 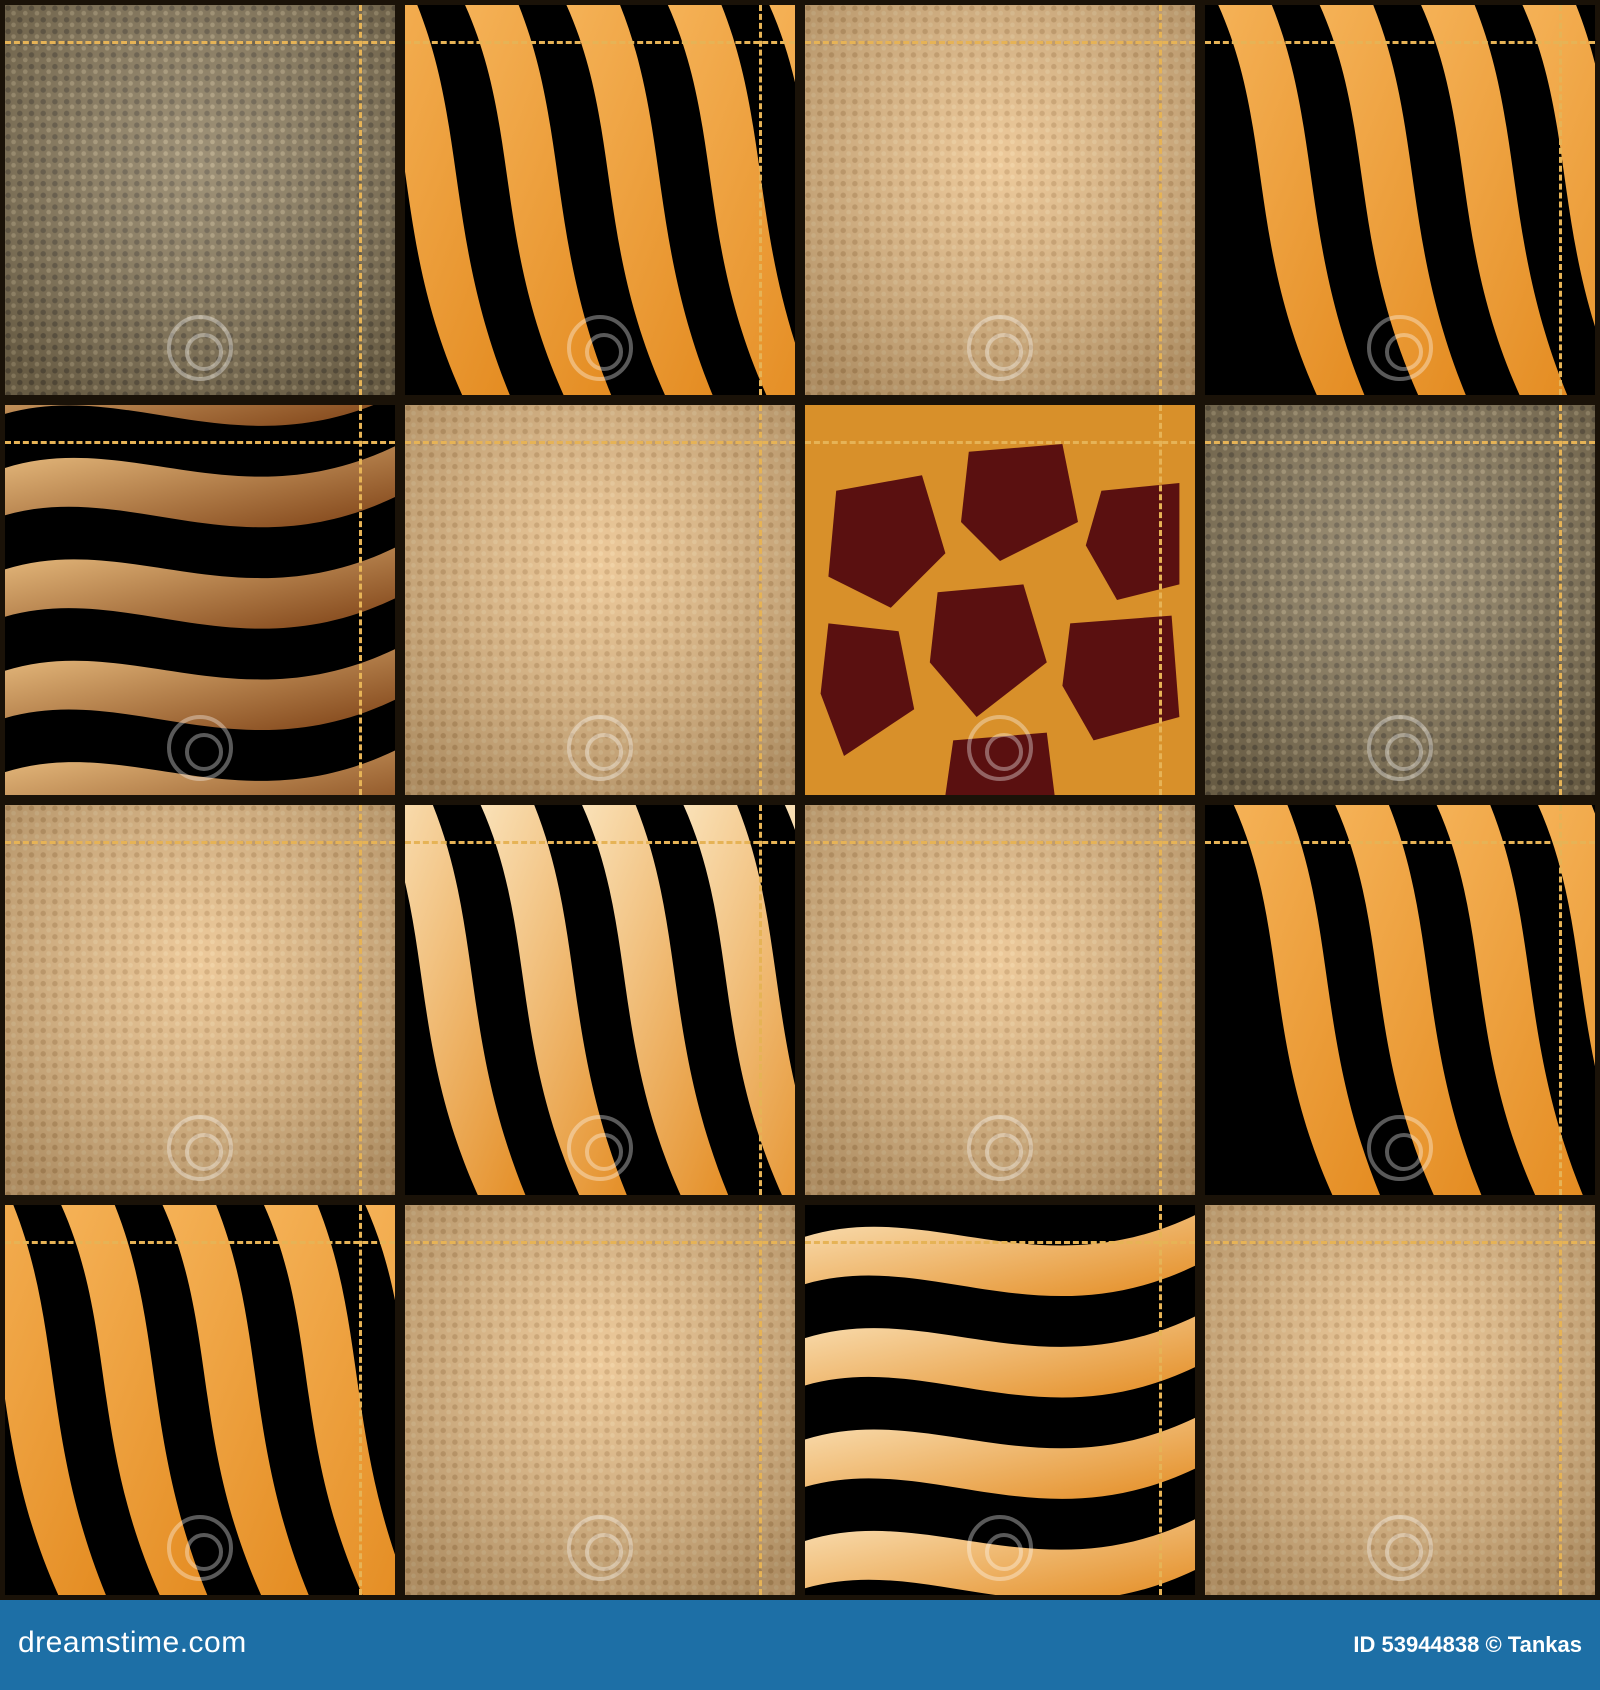 What do you see at coordinates (1000, 600) in the screenshot?
I see `quilt-patch-giraffe` at bounding box center [1000, 600].